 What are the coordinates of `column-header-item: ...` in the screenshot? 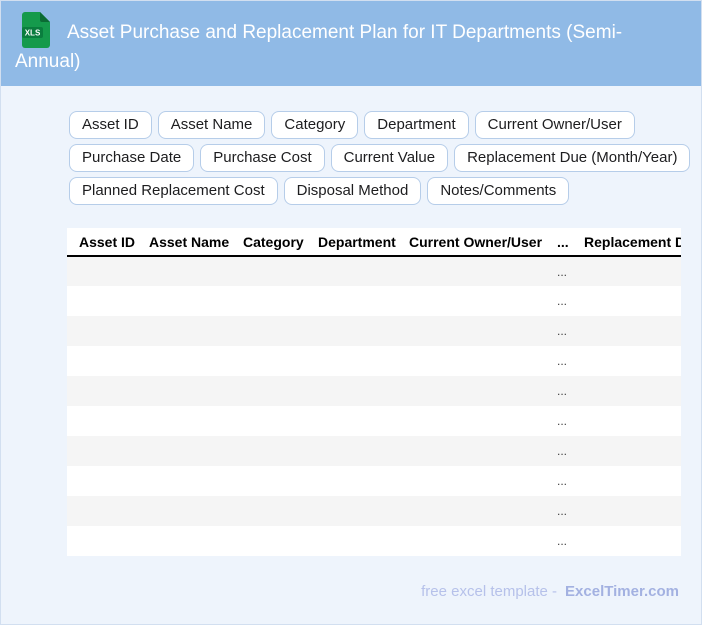 It's located at (558, 242).